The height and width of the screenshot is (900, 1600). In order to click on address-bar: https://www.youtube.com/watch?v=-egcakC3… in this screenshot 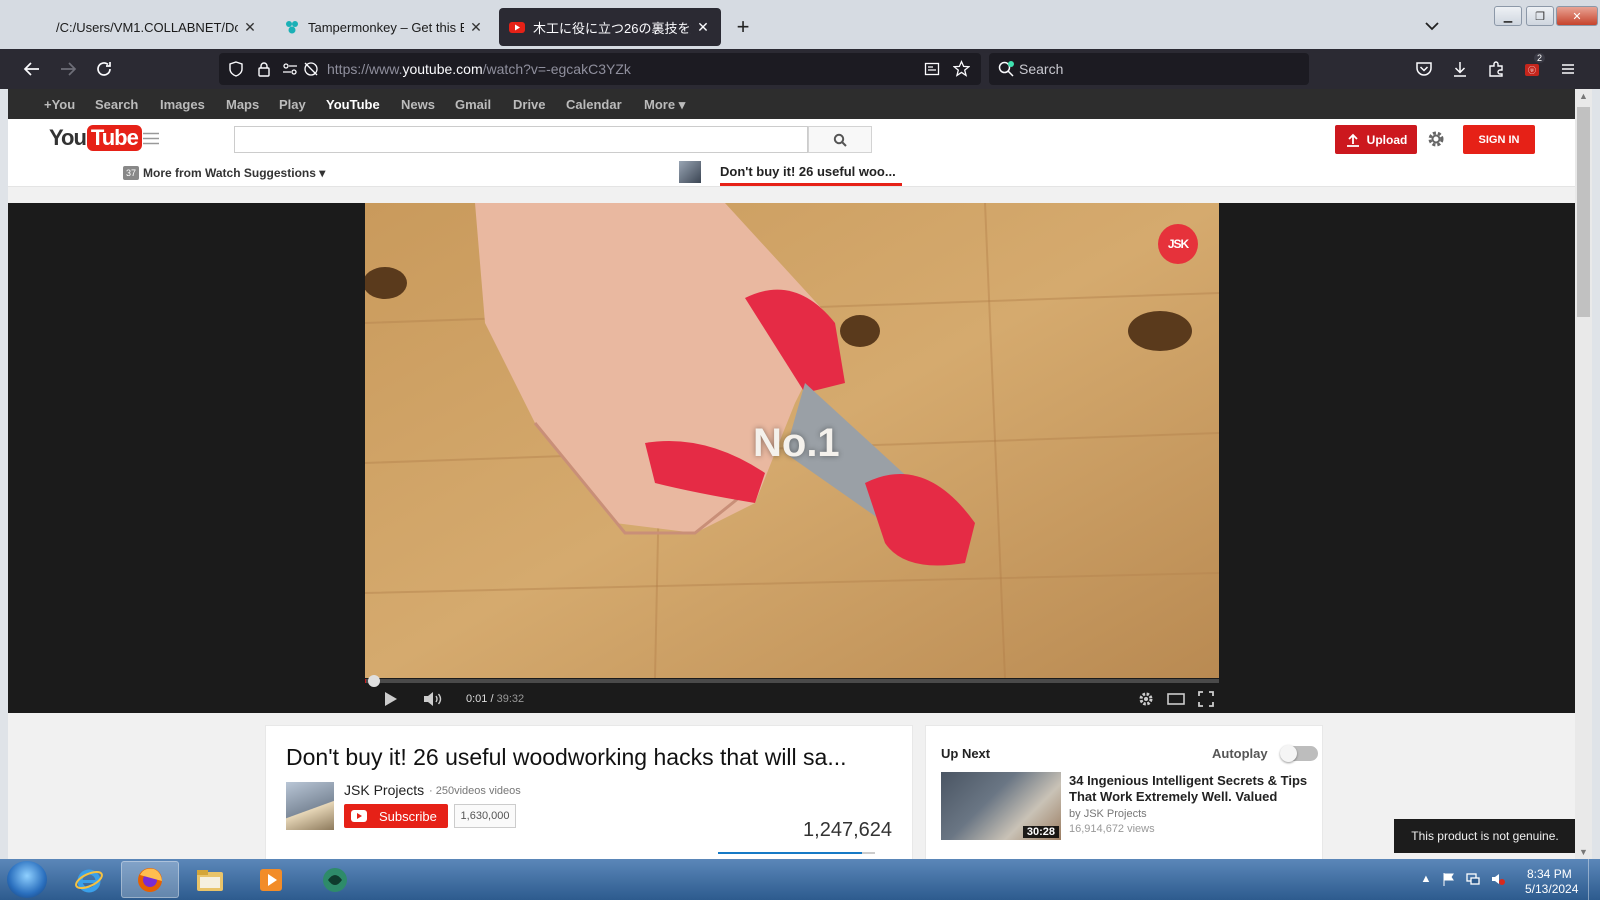, I will do `click(600, 69)`.